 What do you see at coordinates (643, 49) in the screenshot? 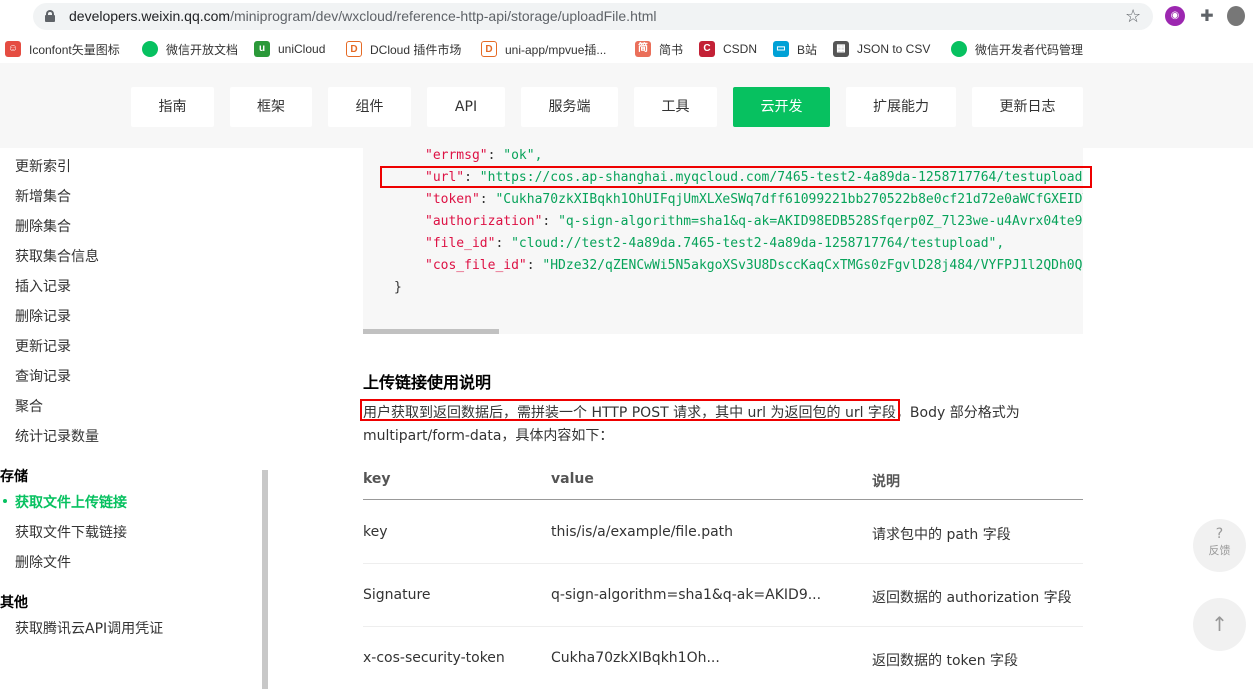
I see `jianshu-icon: 简` at bounding box center [643, 49].